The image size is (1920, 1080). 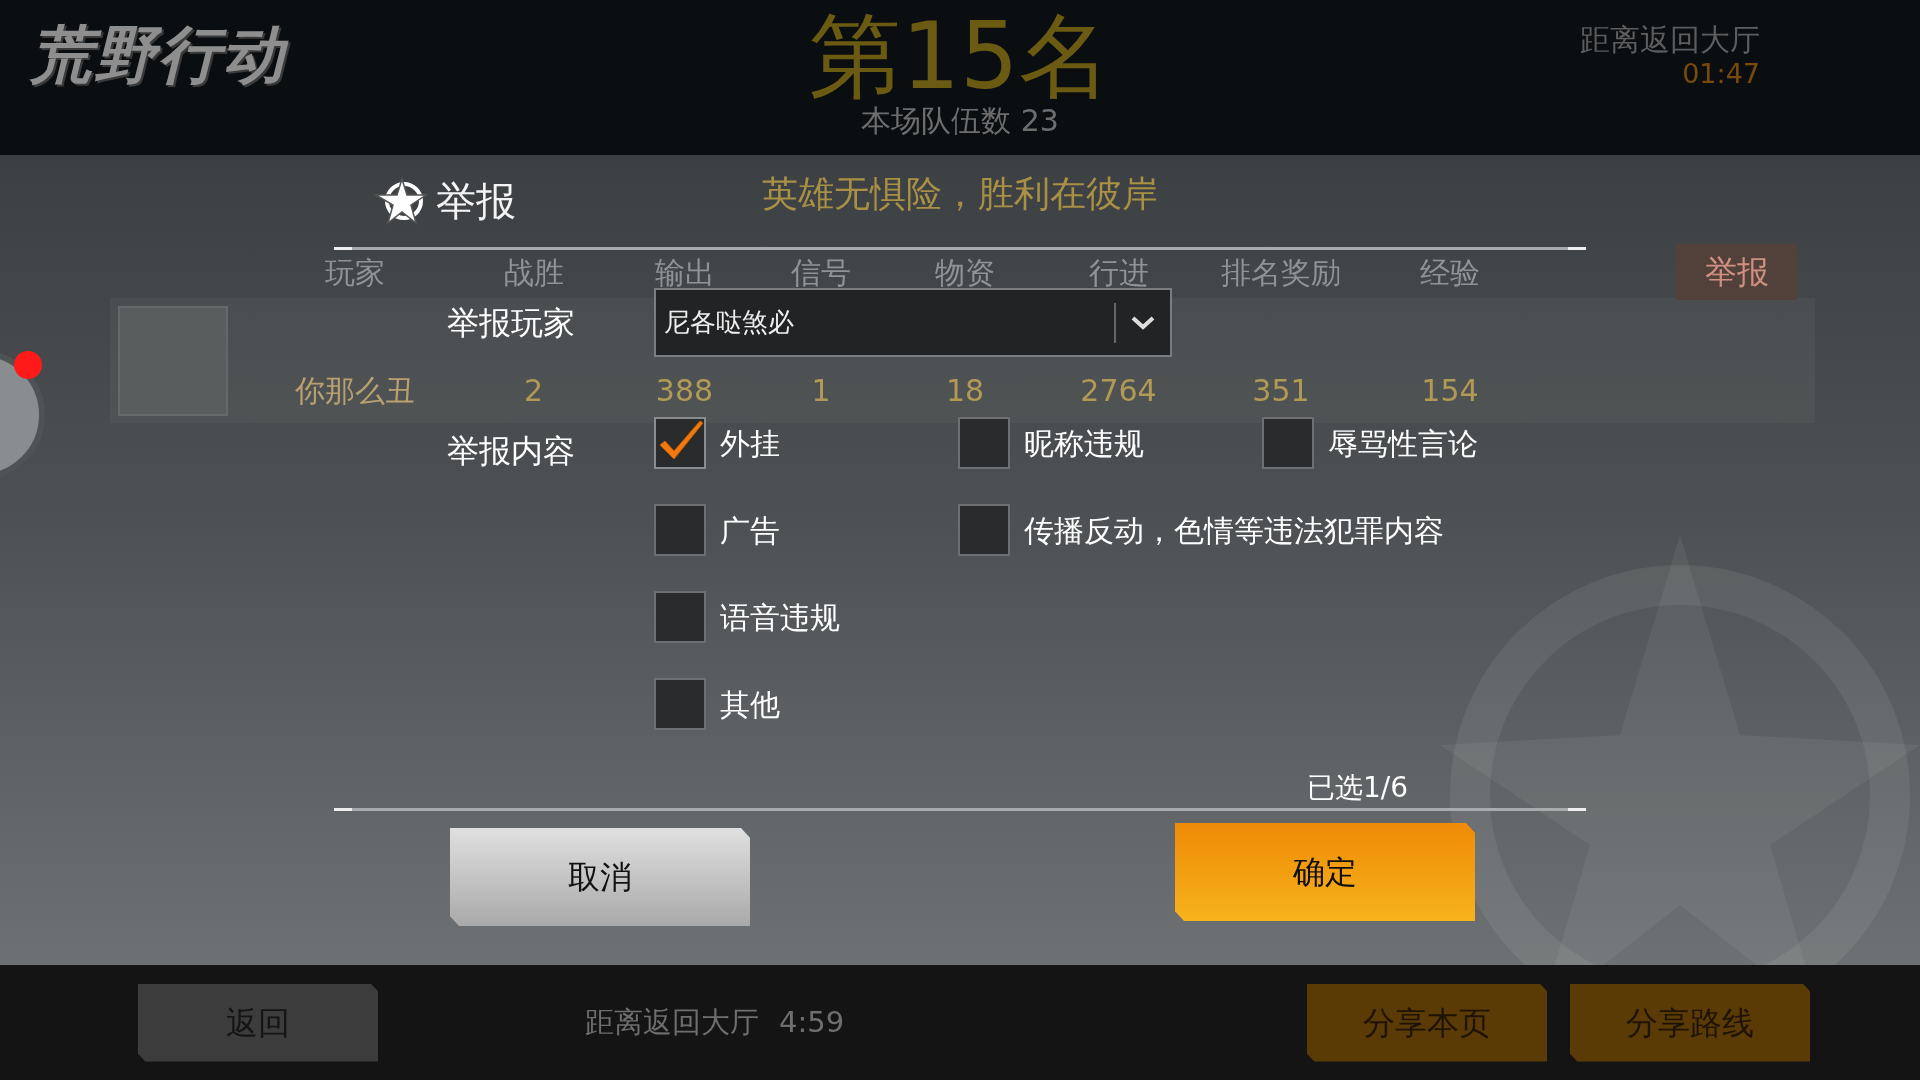 What do you see at coordinates (511, 451) in the screenshot?
I see `content-label: 举报内容` at bounding box center [511, 451].